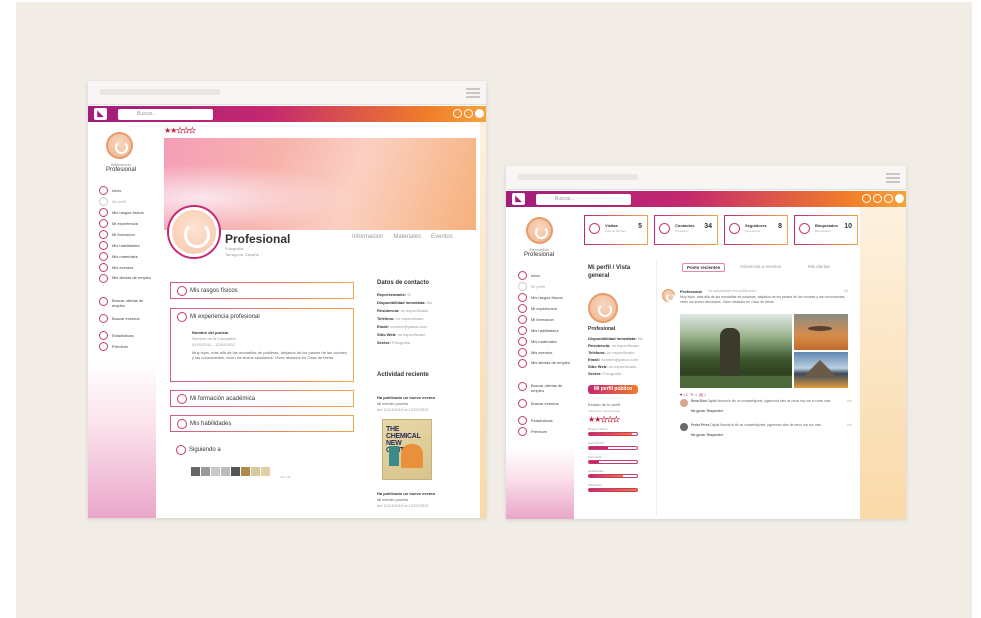  I want to click on sidebar-item-label: Mi formación, so click(542, 319).